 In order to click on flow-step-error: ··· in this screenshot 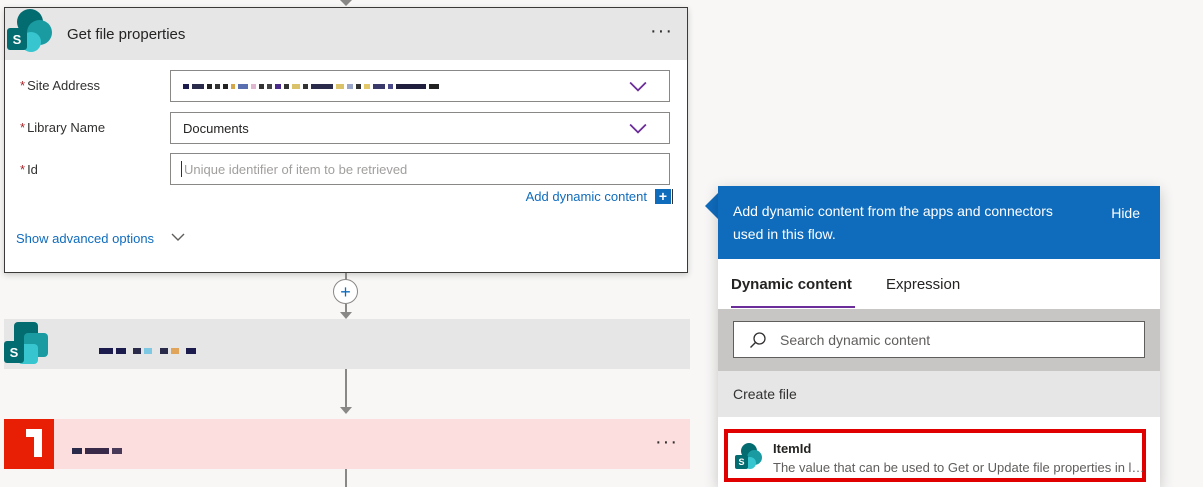, I will do `click(347, 444)`.